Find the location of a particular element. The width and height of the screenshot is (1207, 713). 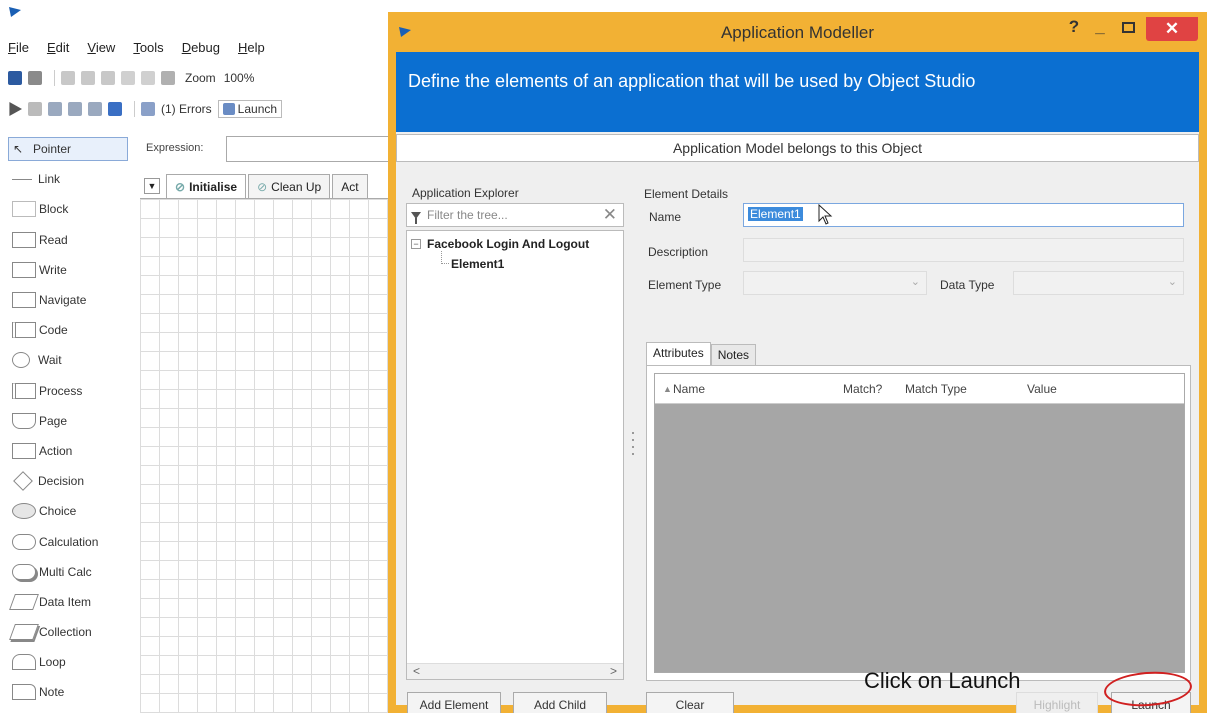

menu-tools: Tools is located at coordinates (148, 50).